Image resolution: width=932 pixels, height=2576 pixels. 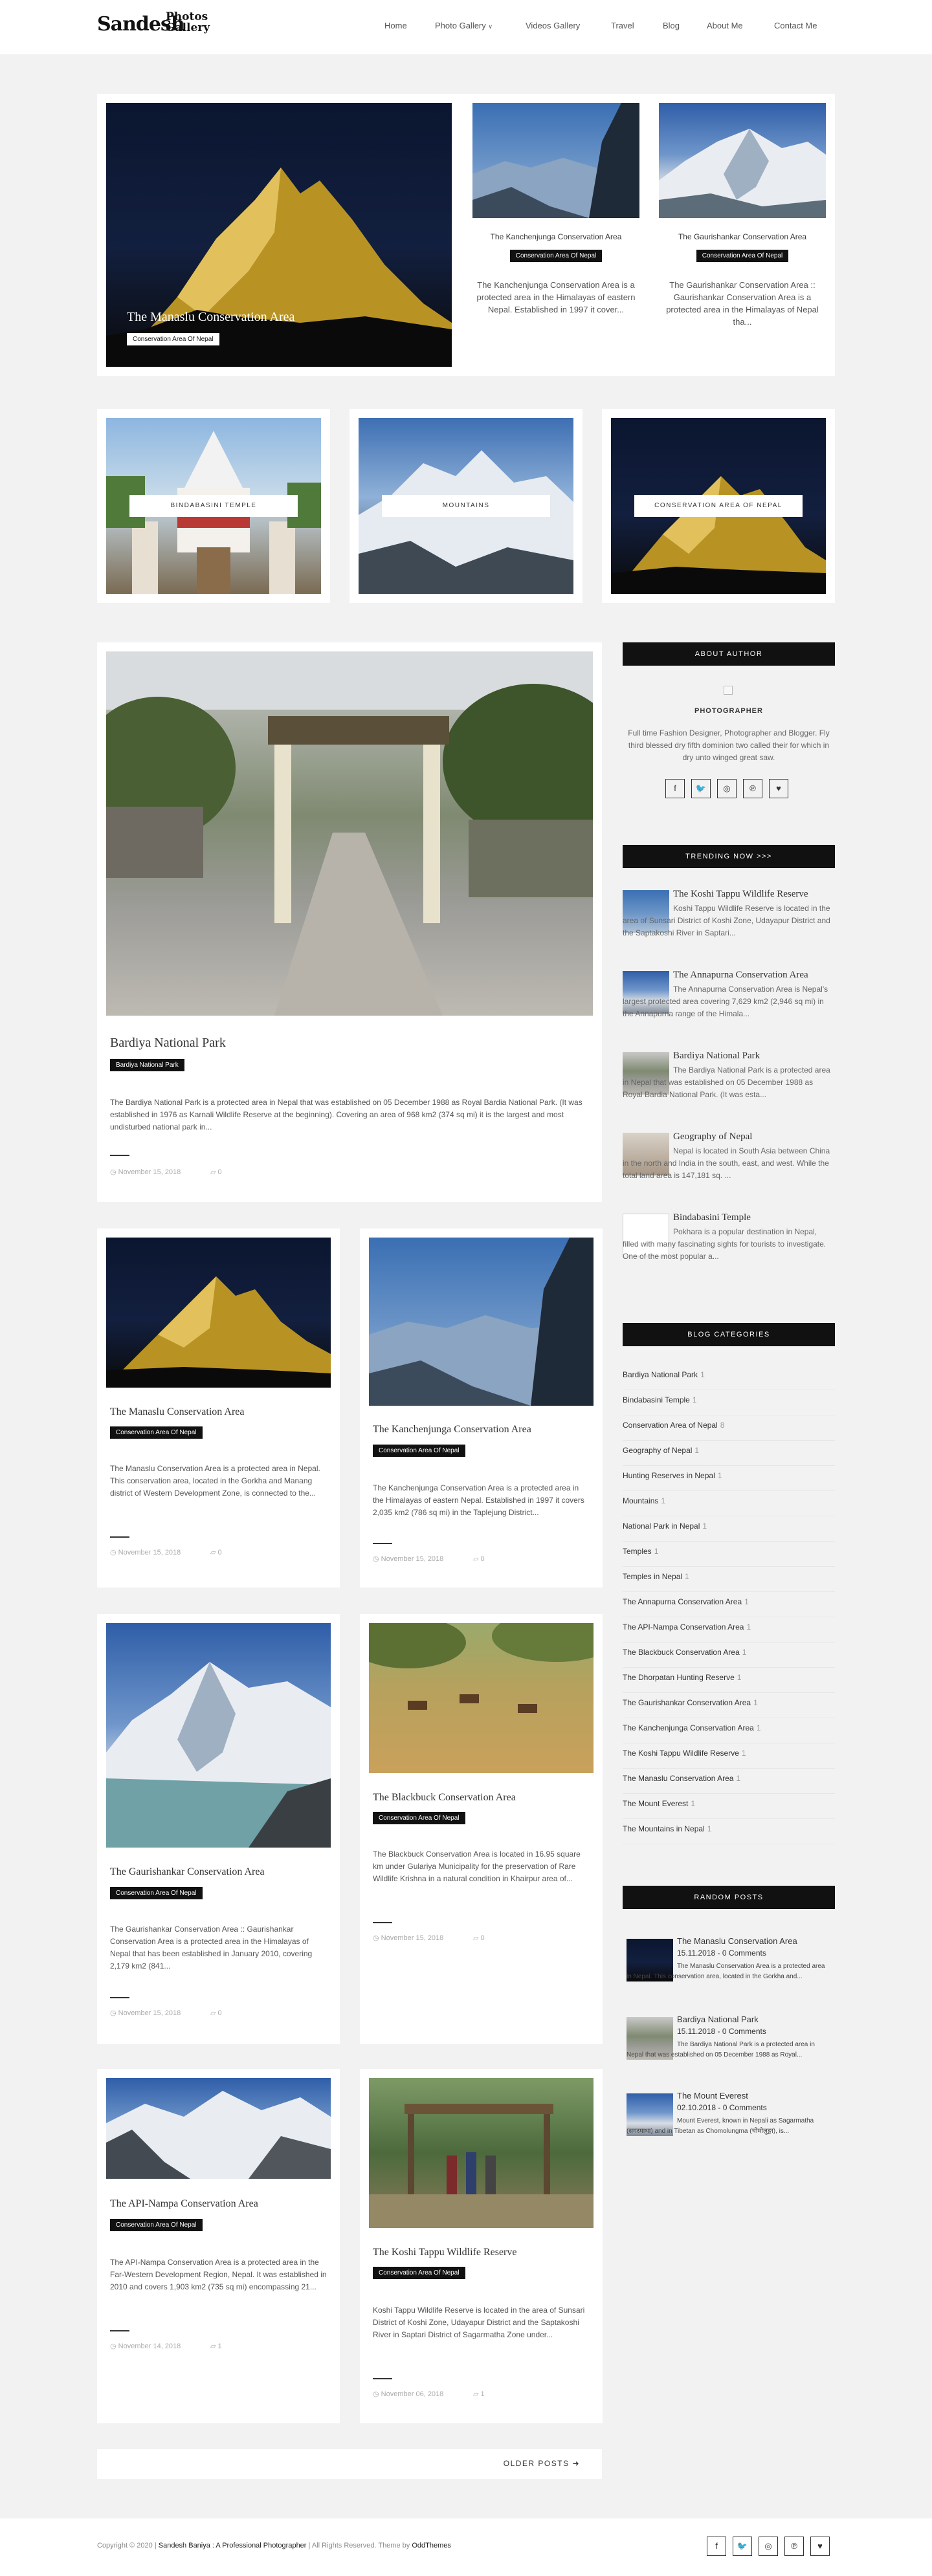 What do you see at coordinates (395, 26) in the screenshot?
I see `nav-home: Home` at bounding box center [395, 26].